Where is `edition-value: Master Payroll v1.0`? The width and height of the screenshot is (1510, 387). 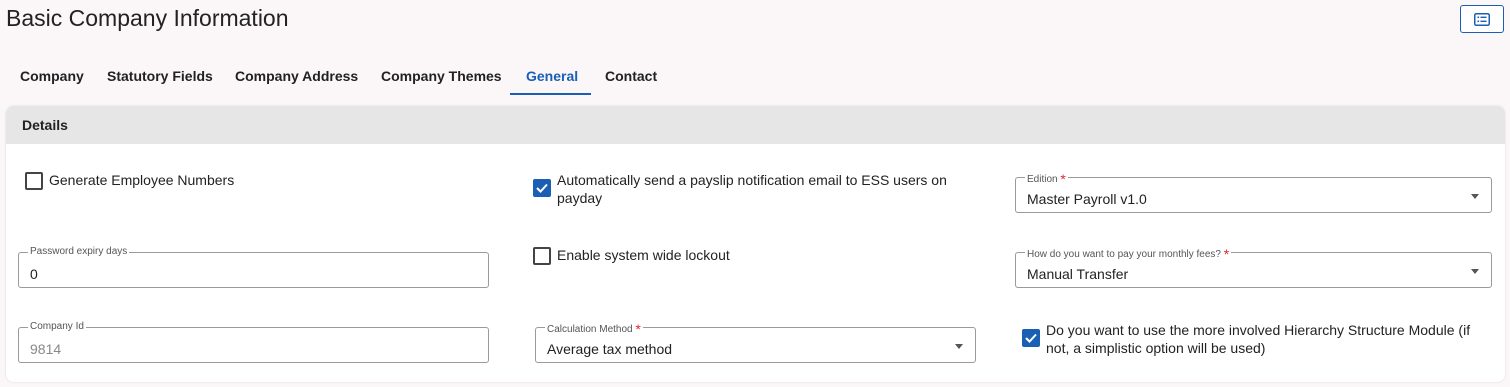
edition-value: Master Payroll v1.0 is located at coordinates (1087, 199).